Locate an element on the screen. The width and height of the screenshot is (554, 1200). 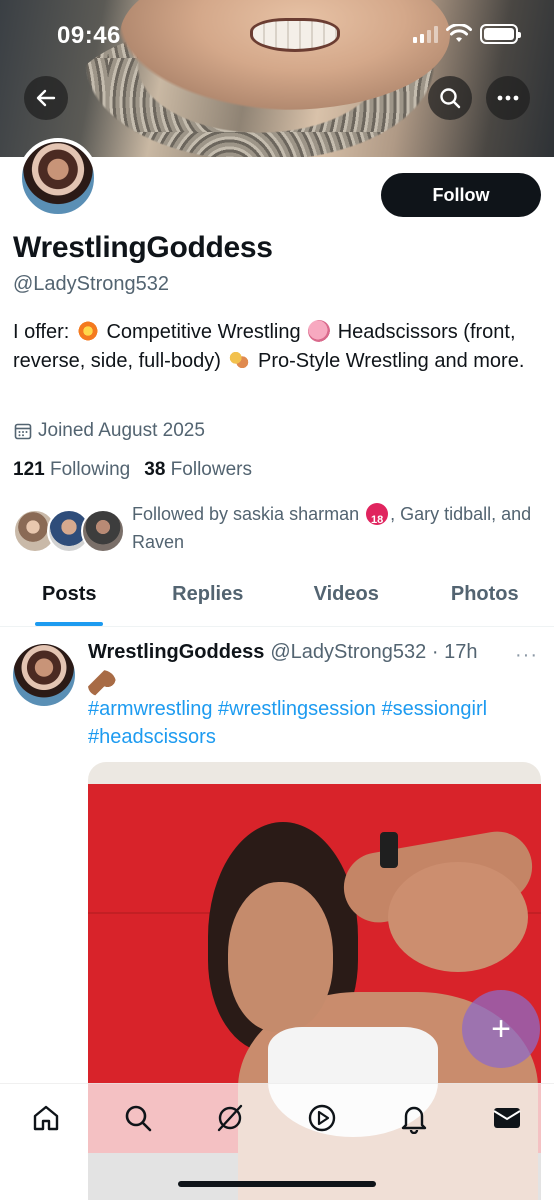
collision-emoji-icon is located at coordinates (87, 331).